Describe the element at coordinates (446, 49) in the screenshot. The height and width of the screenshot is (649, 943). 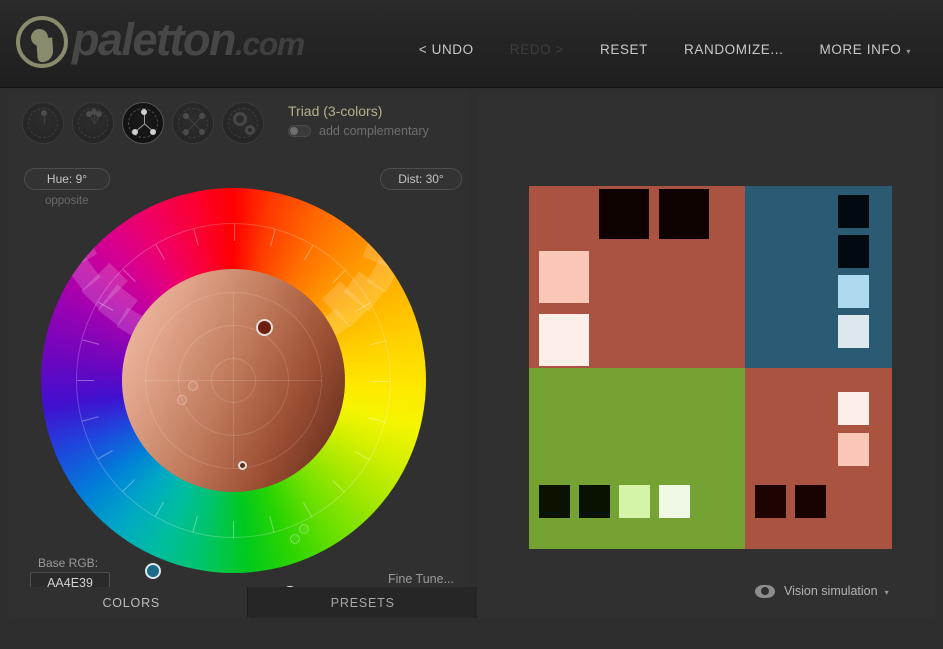
I see `undo-button: < UNDO` at that location.